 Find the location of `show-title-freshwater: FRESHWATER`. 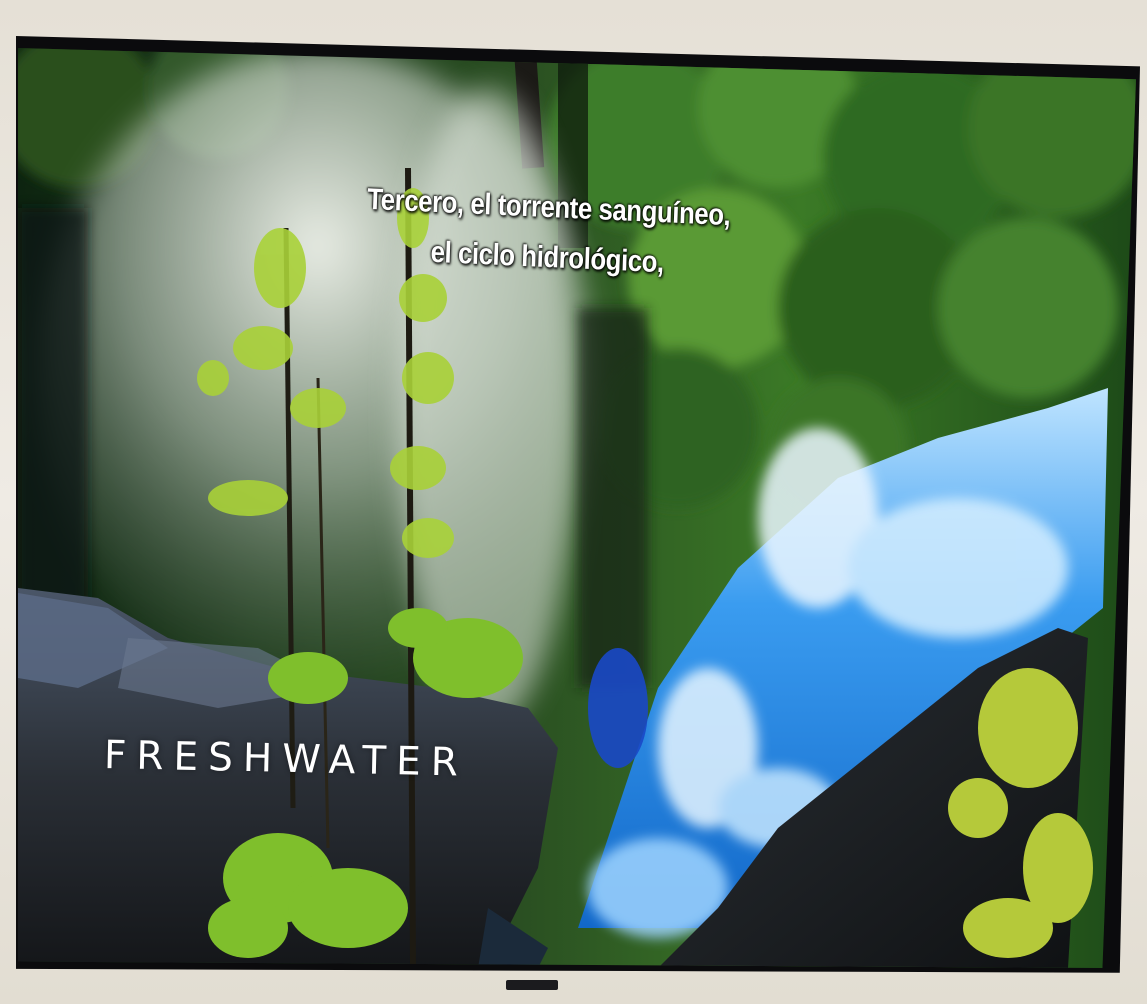

show-title-freshwater: FRESHWATER is located at coordinates (286, 759).